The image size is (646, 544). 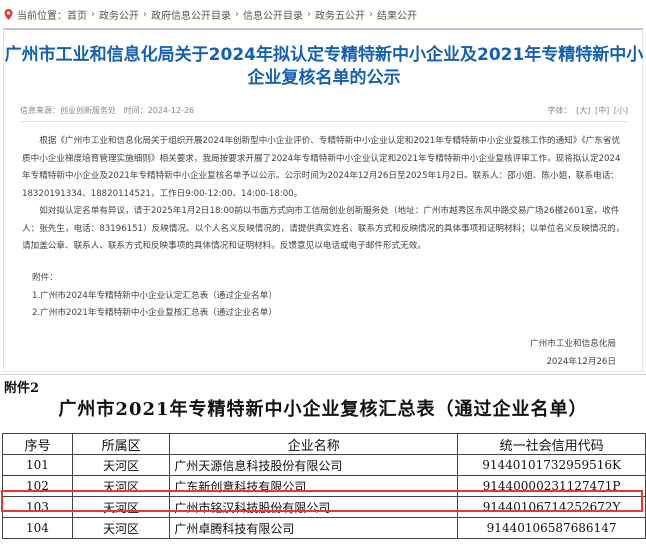 What do you see at coordinates (621, 110) in the screenshot?
I see `font-size-small-link: [小]` at bounding box center [621, 110].